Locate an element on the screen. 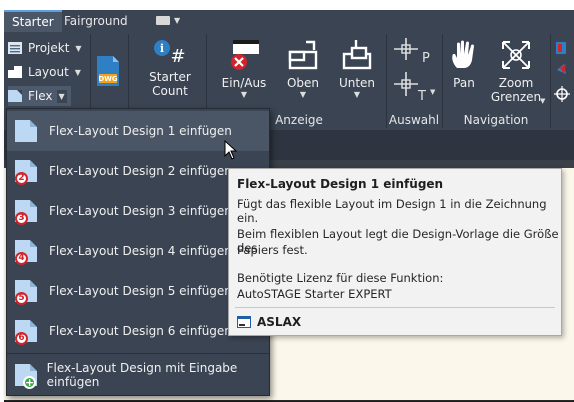 This screenshot has height=402, width=574. window-icon is located at coordinates (163, 20).